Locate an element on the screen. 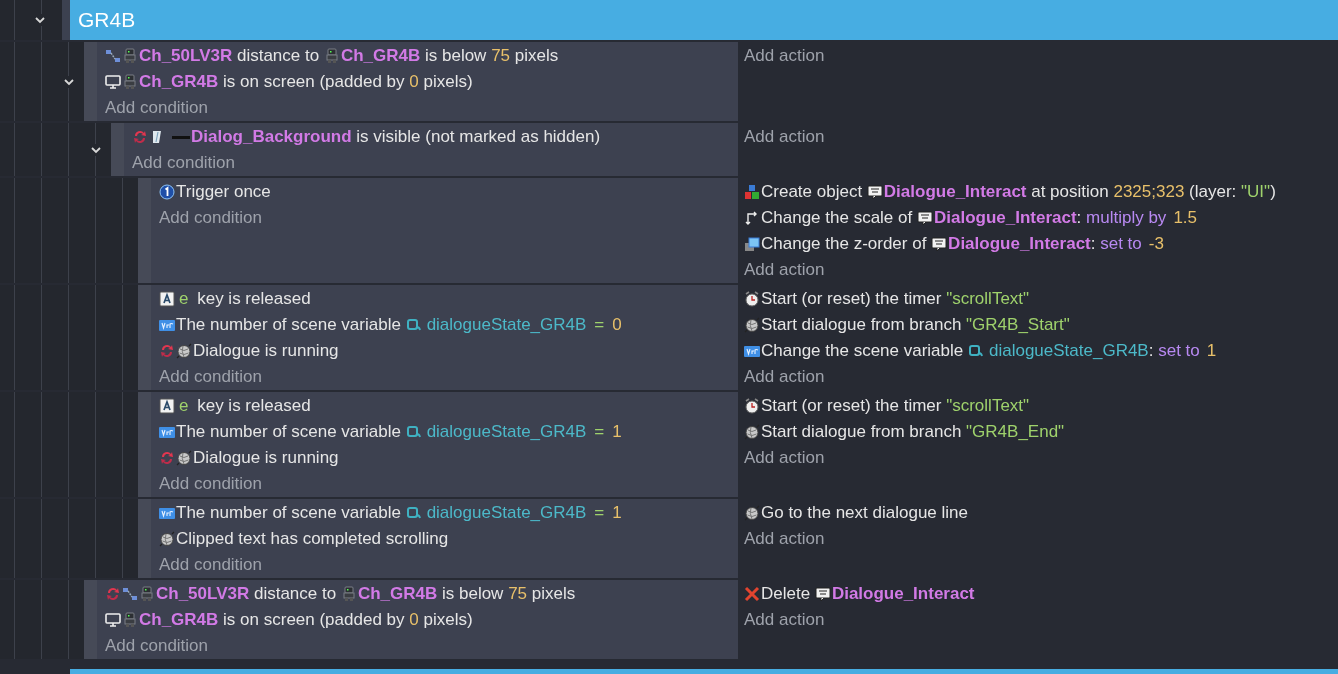 The width and height of the screenshot is (1338, 674). number-value: 1.5 is located at coordinates (1185, 218).